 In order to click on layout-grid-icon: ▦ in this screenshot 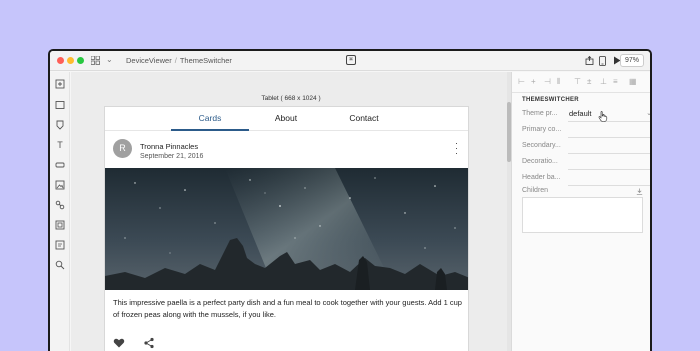, I will do `click(633, 81)`.